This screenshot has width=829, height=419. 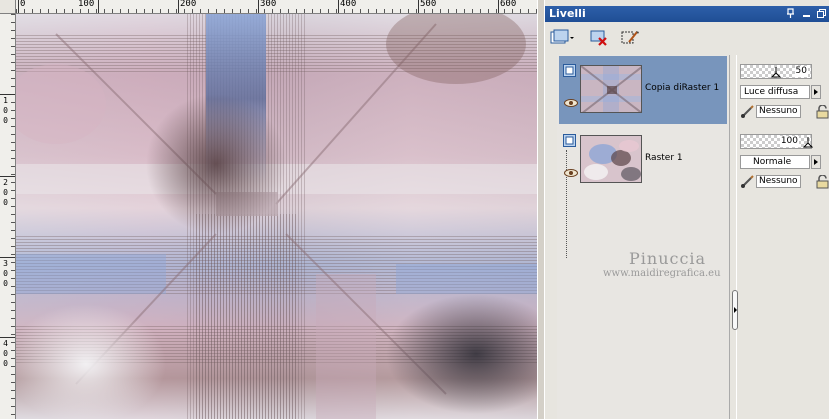 What do you see at coordinates (86, 4) in the screenshot?
I see `ruler-label: 100` at bounding box center [86, 4].